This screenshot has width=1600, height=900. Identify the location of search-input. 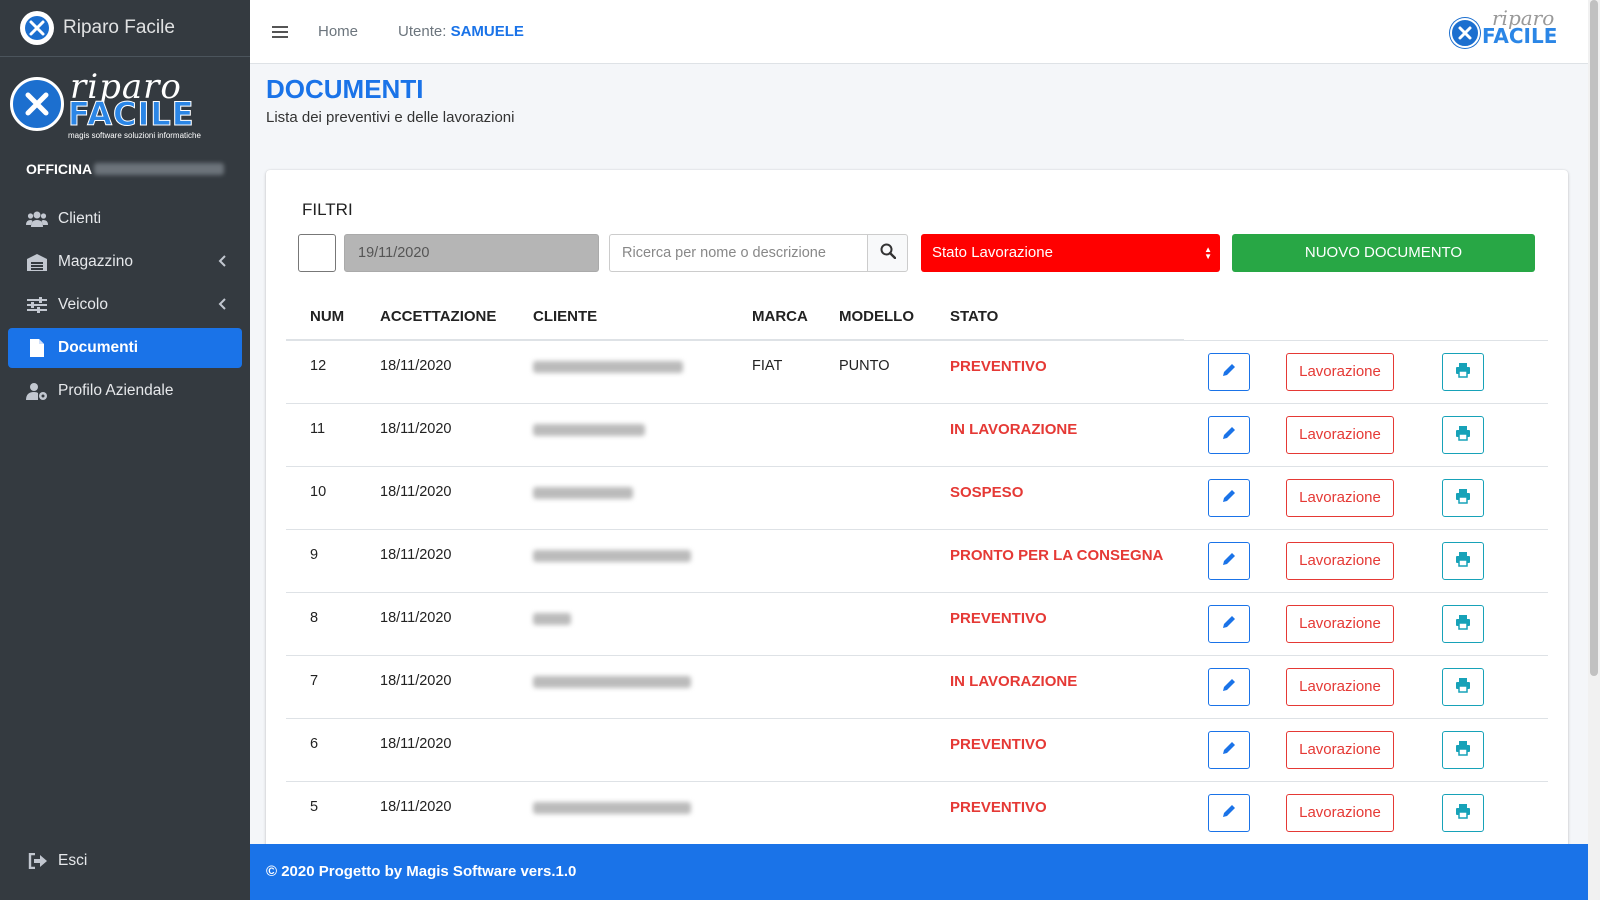
(738, 253).